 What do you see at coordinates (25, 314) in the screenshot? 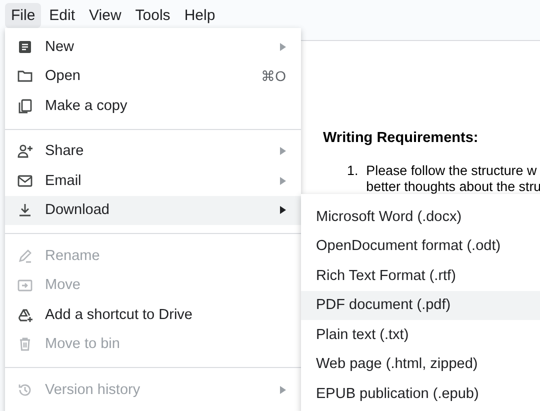
I see `drive-add-icon` at bounding box center [25, 314].